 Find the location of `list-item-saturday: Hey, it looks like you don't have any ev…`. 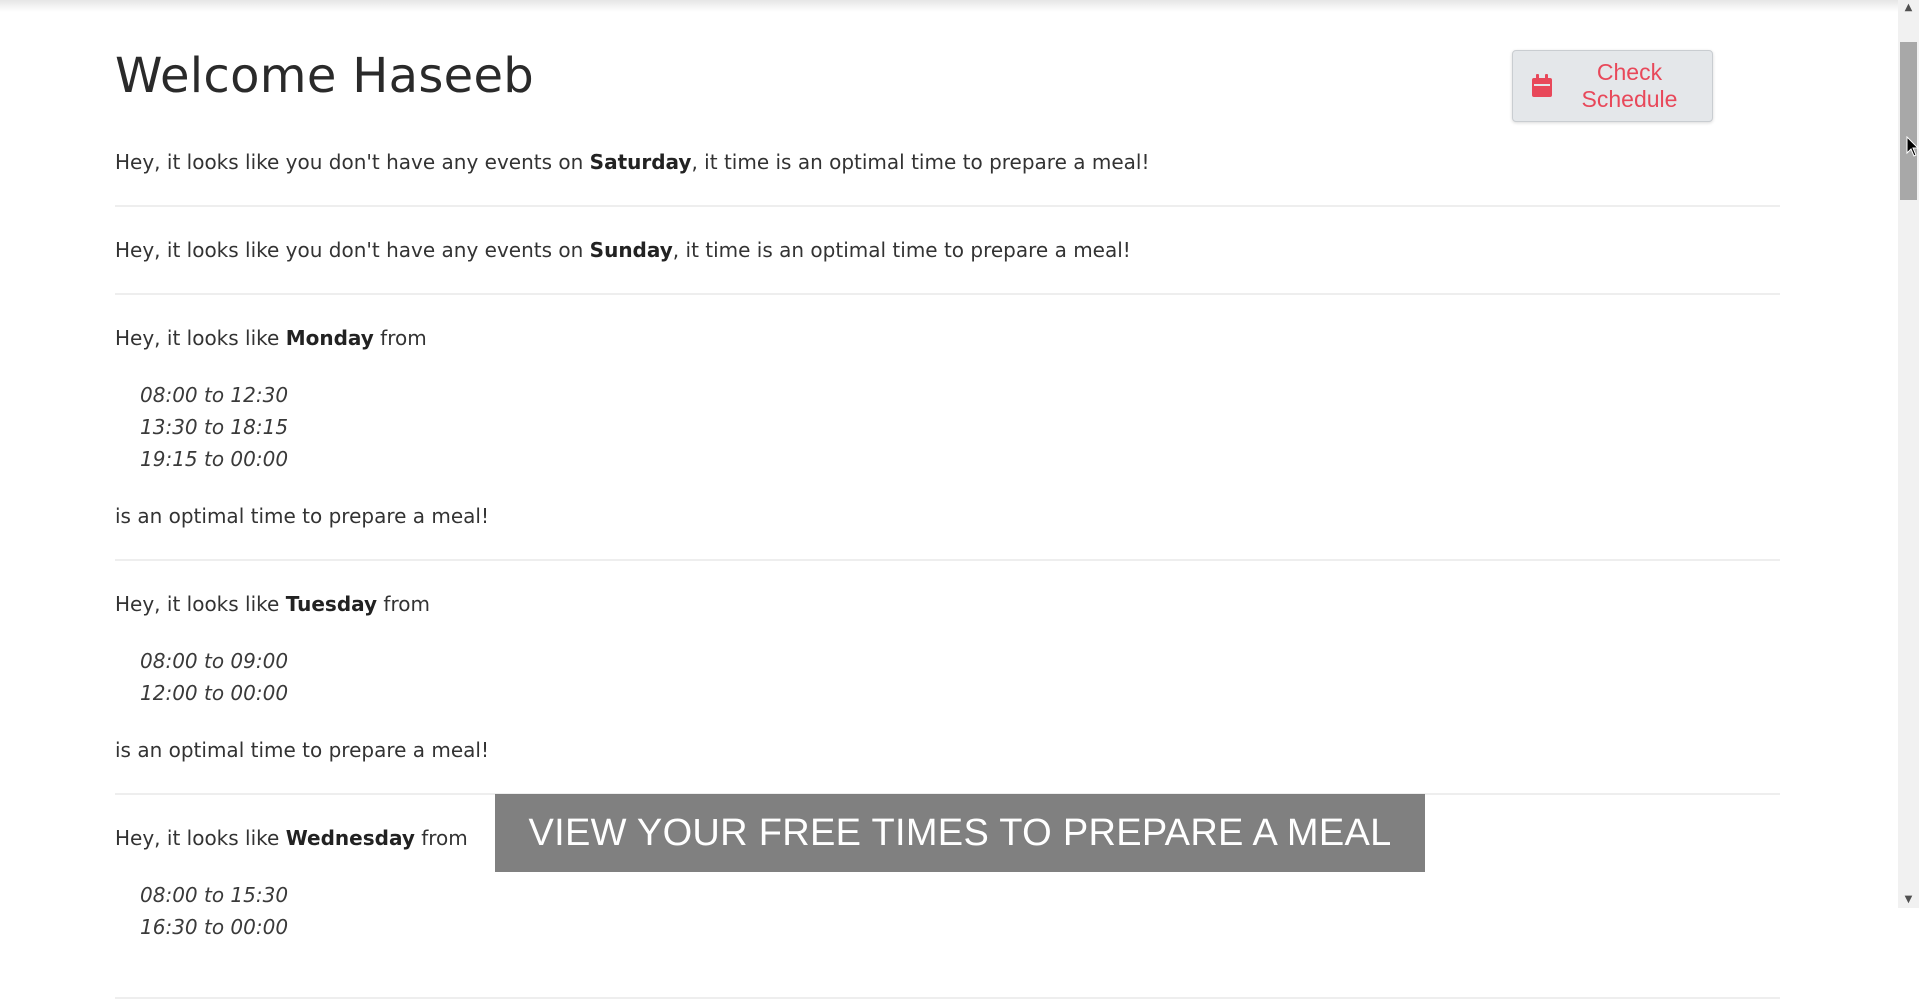

list-item-saturday: Hey, it looks like you don't have any ev… is located at coordinates (947, 176).